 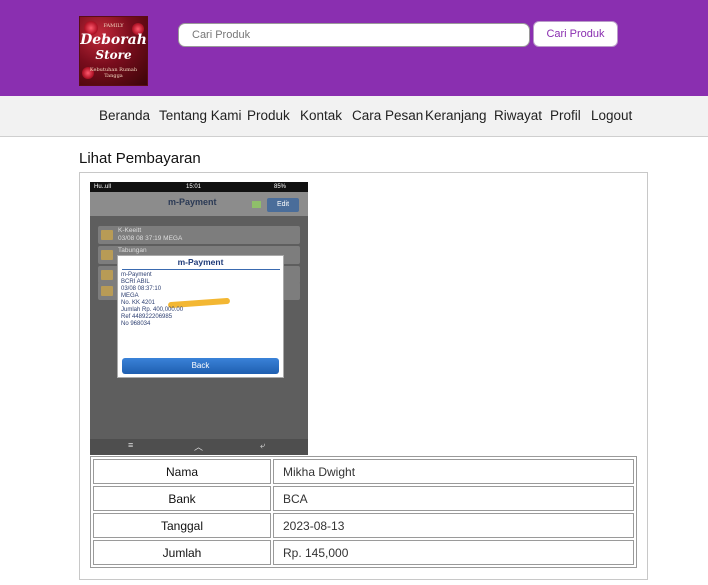 What do you see at coordinates (201, 269) in the screenshot?
I see `modal-divider` at bounding box center [201, 269].